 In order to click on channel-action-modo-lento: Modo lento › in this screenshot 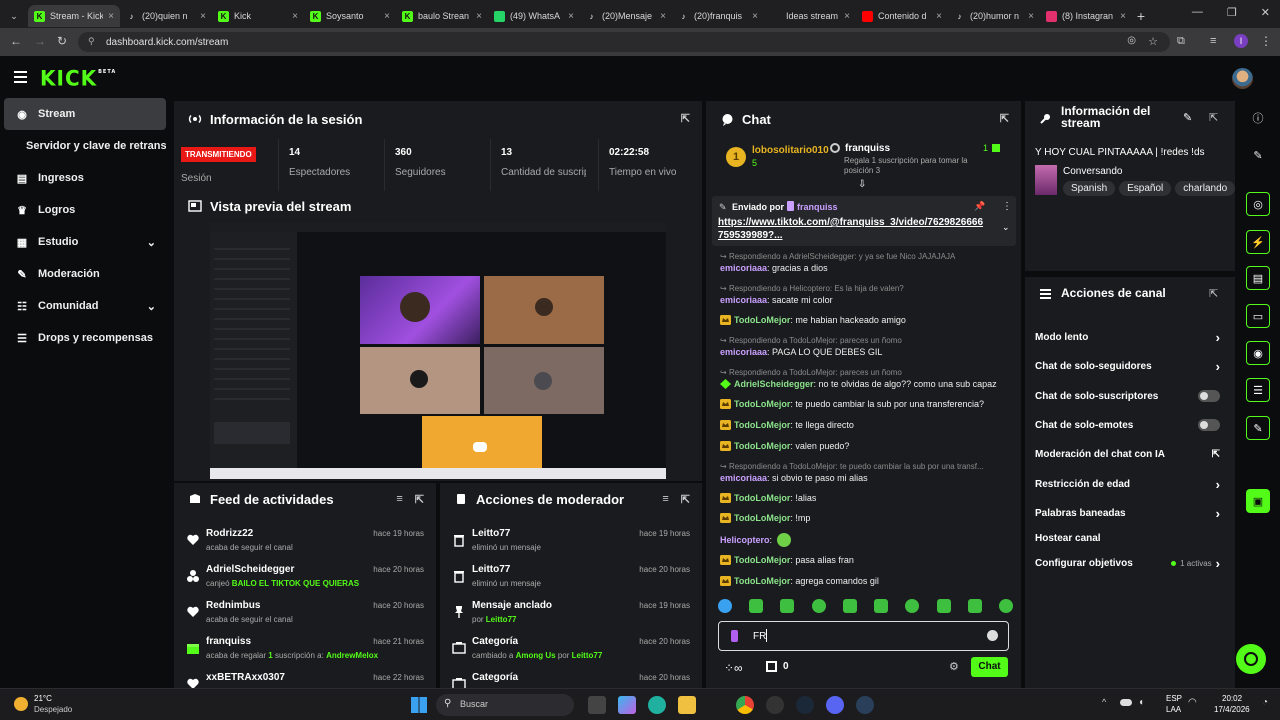, I will do `click(1127, 337)`.